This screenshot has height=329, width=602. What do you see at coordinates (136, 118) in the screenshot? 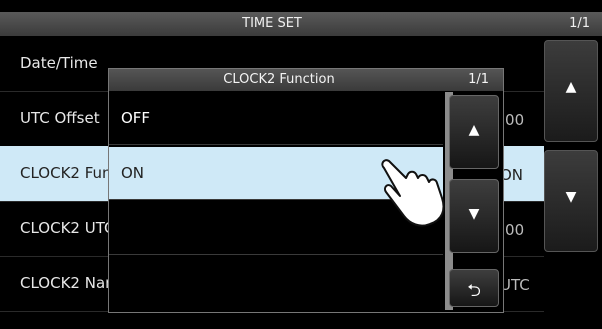
I see `option-label: OFF` at bounding box center [136, 118].